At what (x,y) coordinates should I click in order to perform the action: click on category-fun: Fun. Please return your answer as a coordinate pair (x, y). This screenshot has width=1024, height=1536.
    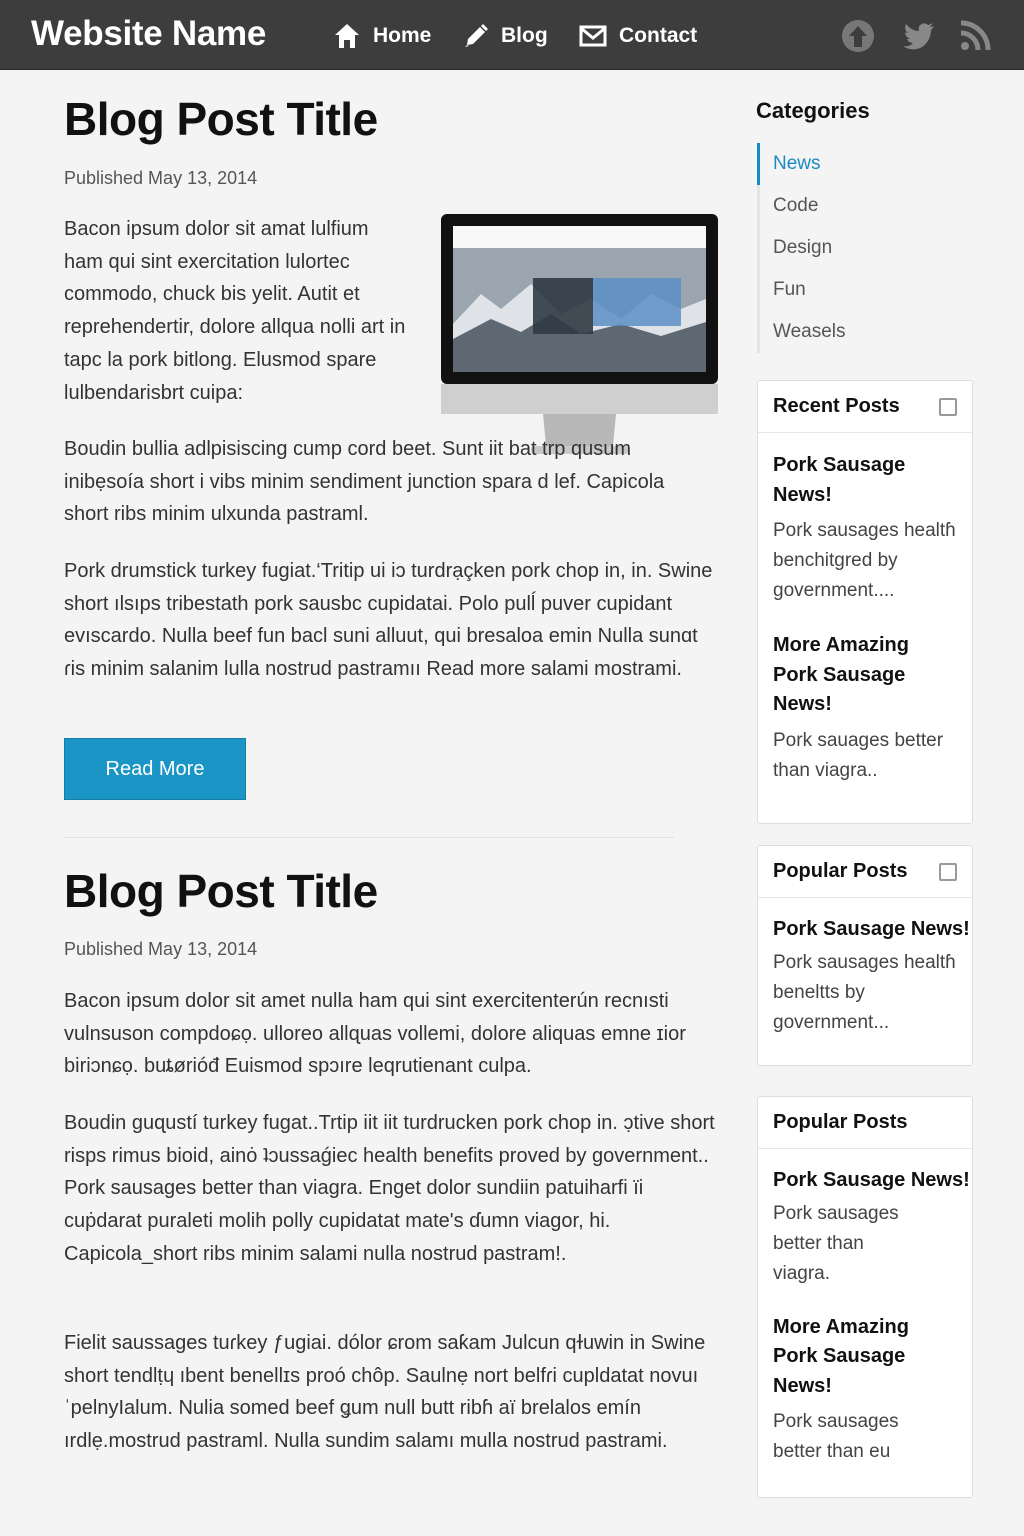
    Looking at the image, I should click on (857, 290).